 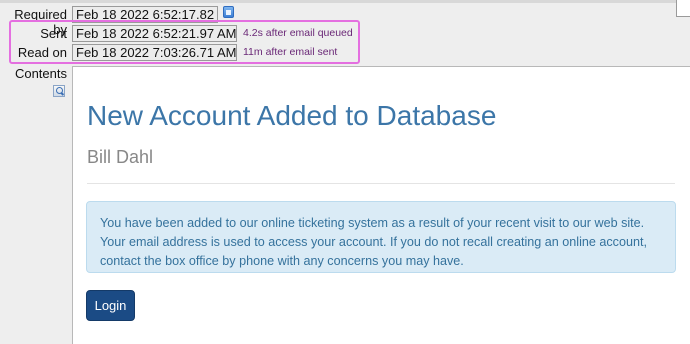 What do you see at coordinates (683, 8) in the screenshot?
I see `adjacent-field` at bounding box center [683, 8].